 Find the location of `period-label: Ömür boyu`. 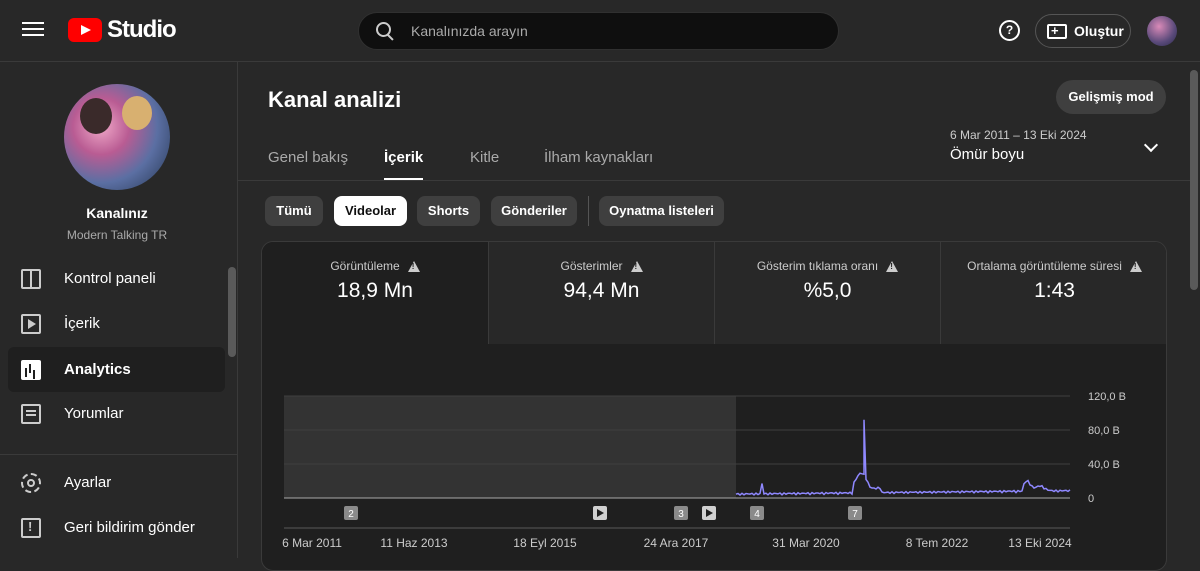

period-label: Ömür boyu is located at coordinates (987, 154).